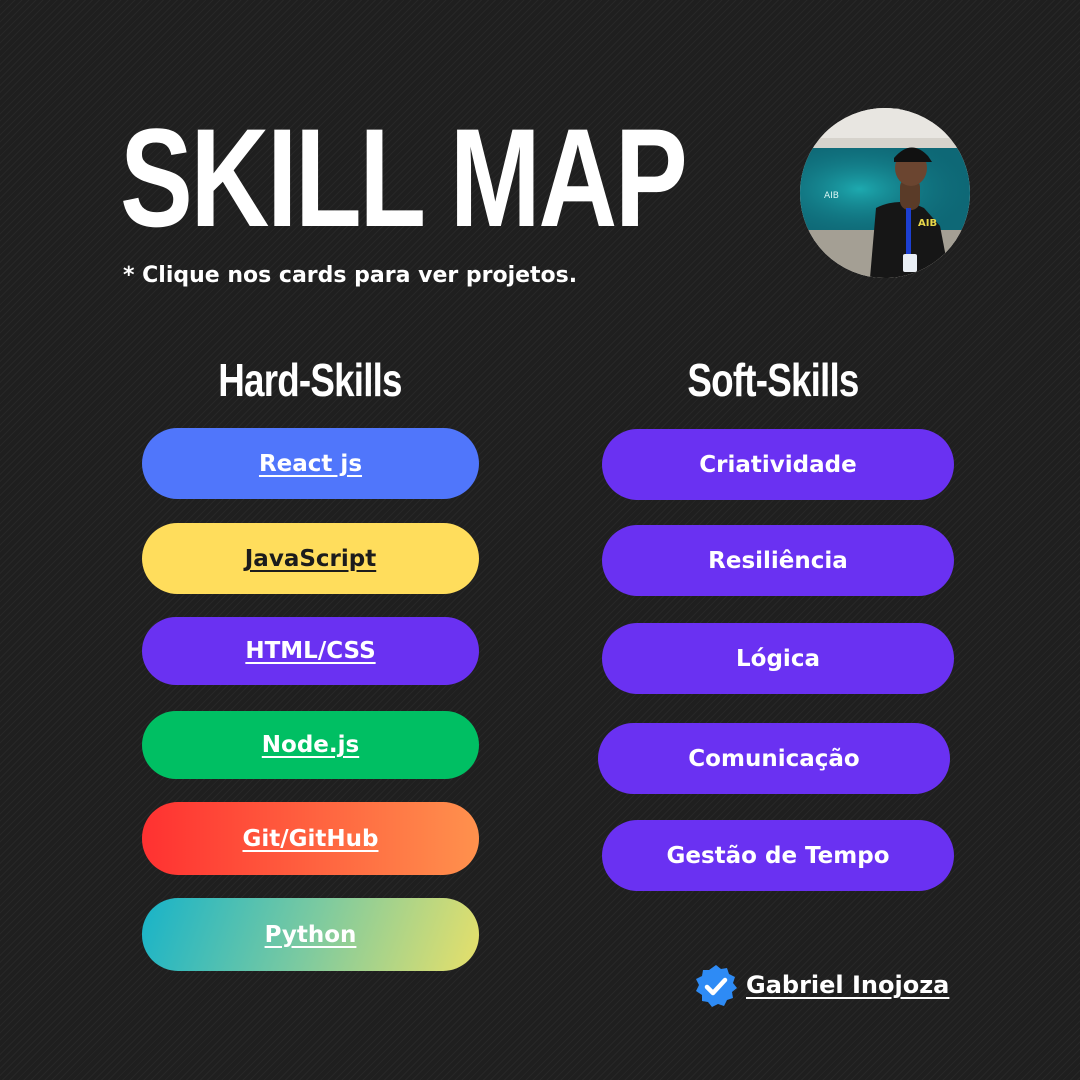 The height and width of the screenshot is (1080, 1080). Describe the element at coordinates (927, 223) in the screenshot. I see `shirt-logo-text: AIB` at that location.